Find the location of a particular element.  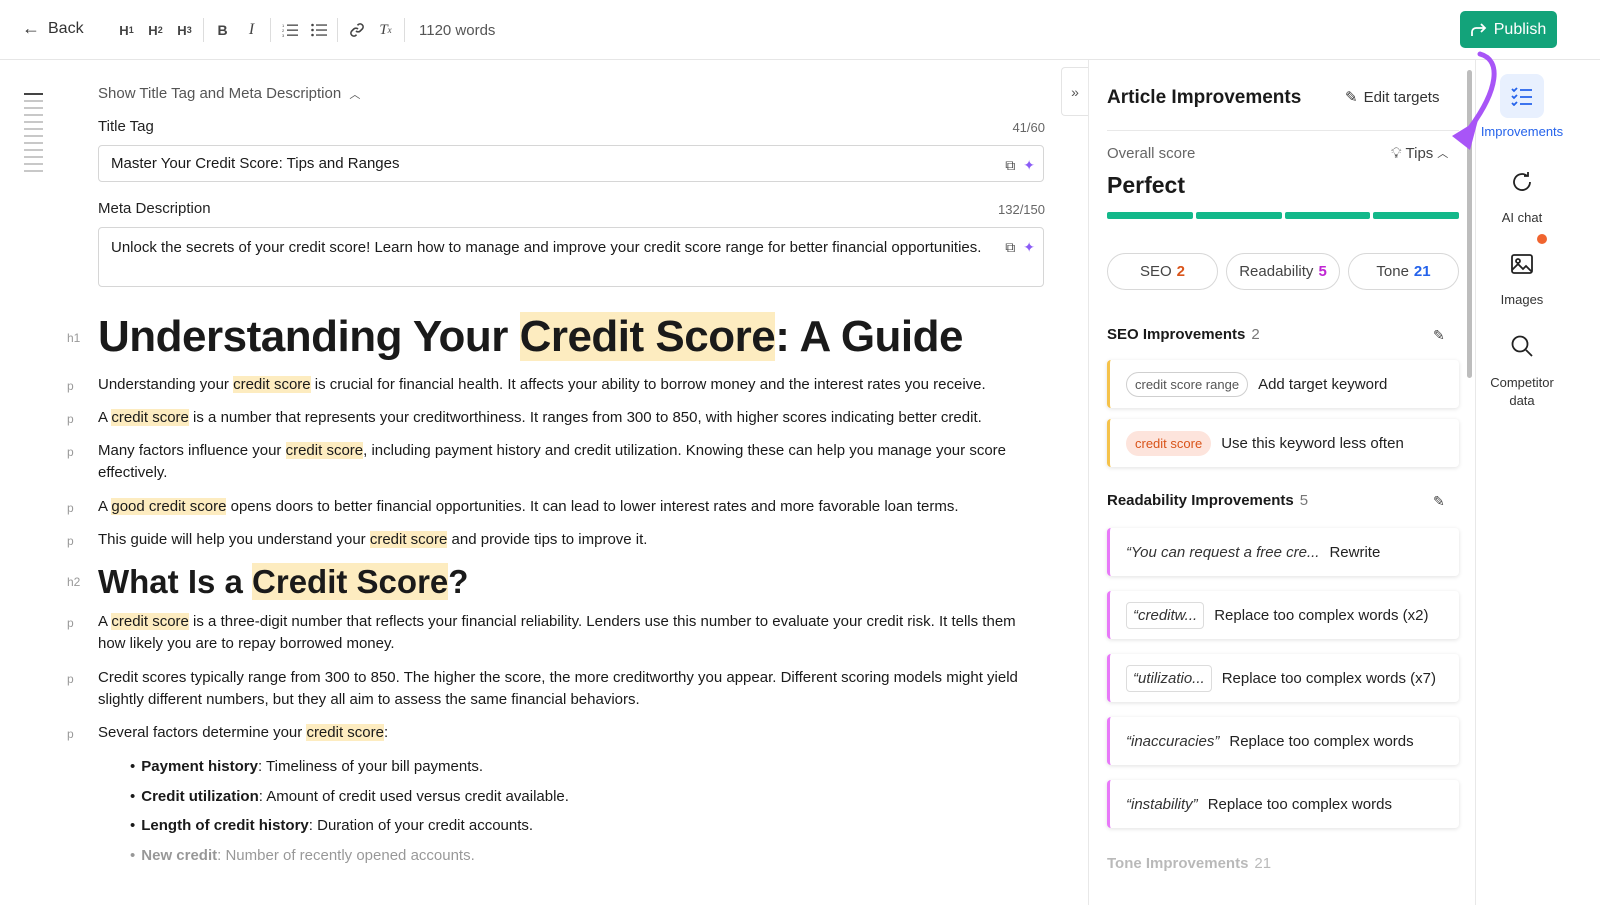

seo-improvement-item: credit score range Add target keyword is located at coordinates (1283, 384).